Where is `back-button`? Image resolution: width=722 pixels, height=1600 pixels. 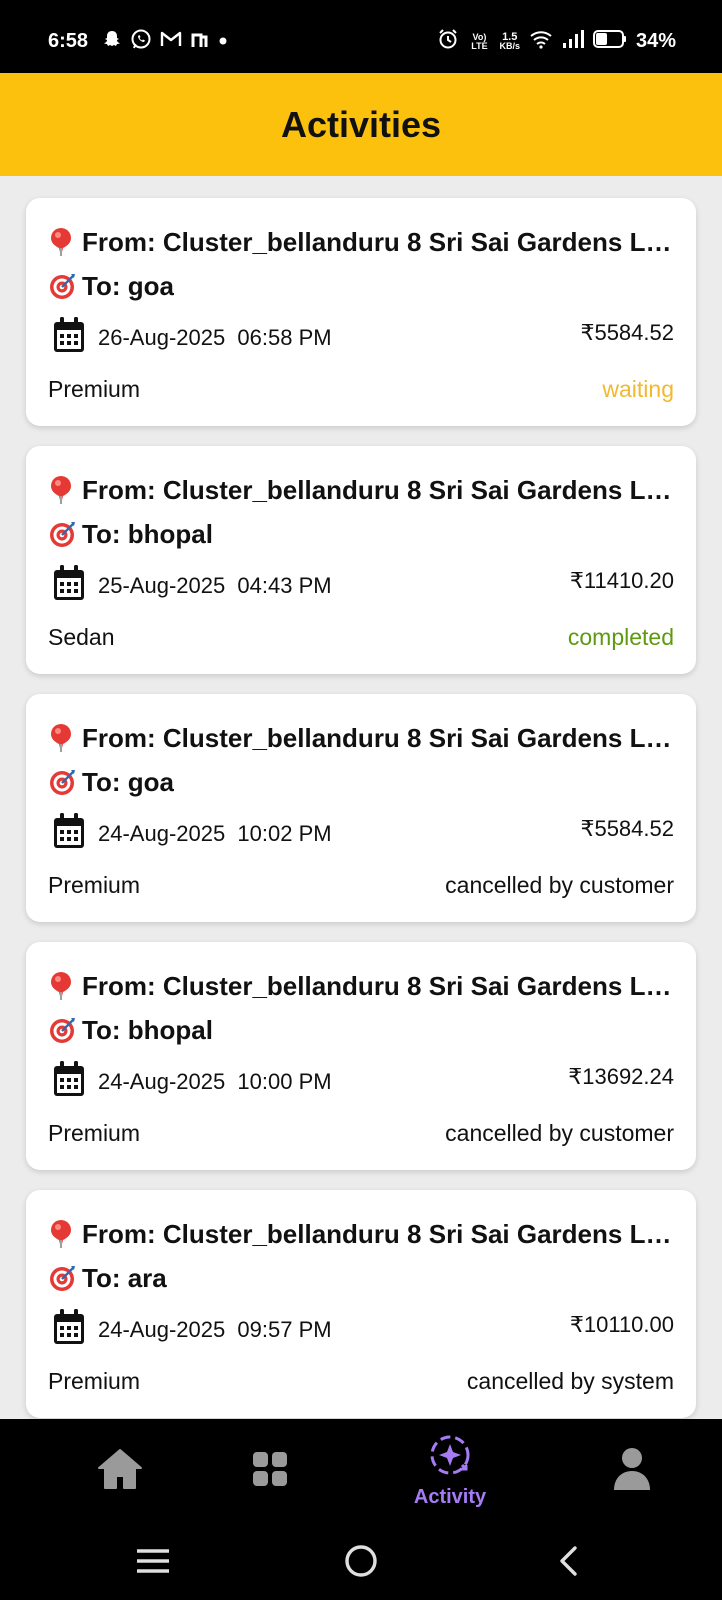 back-button is located at coordinates (569, 1563).